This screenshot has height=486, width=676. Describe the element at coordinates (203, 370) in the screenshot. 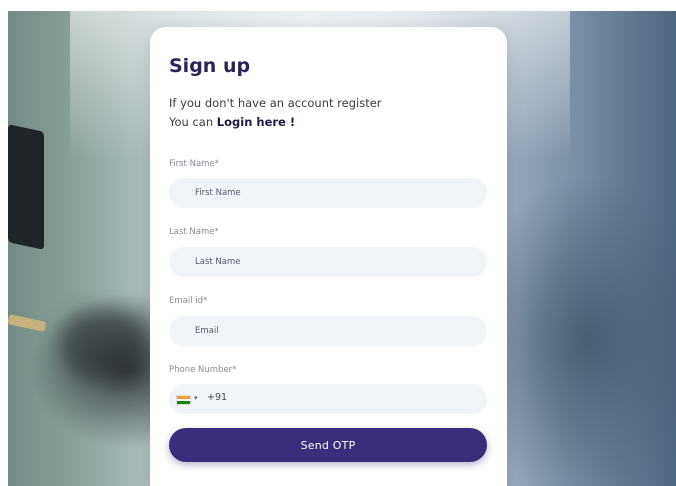

I see `phone-label: Phone Number*` at that location.